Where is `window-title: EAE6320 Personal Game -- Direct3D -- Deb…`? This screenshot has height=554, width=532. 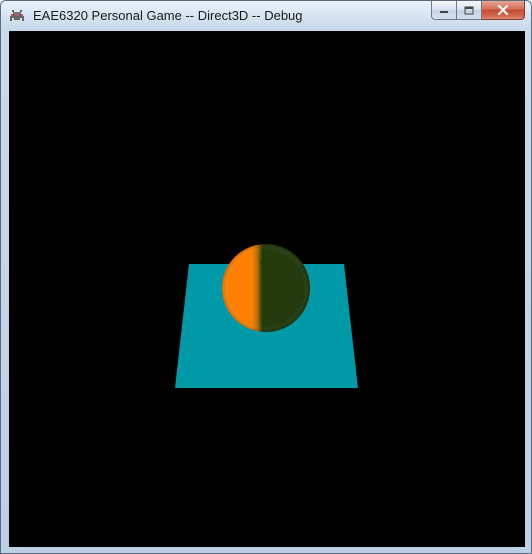
window-title: EAE6320 Personal Game -- Direct3D -- Deb… is located at coordinates (168, 15).